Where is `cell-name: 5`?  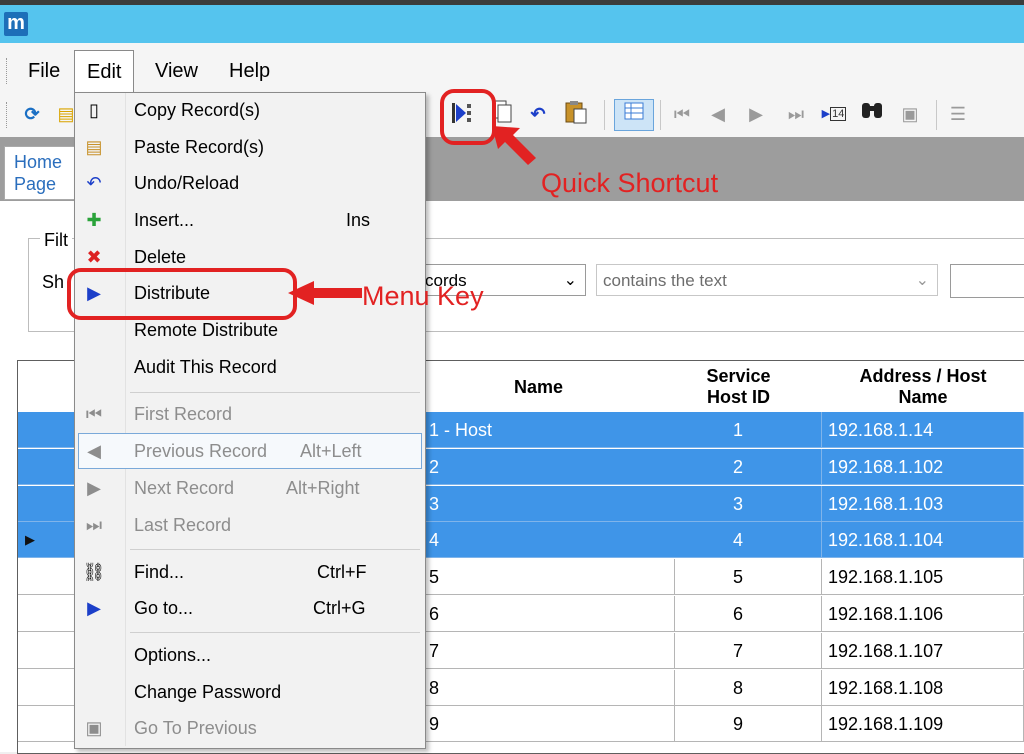
cell-name: 5 is located at coordinates (549, 577).